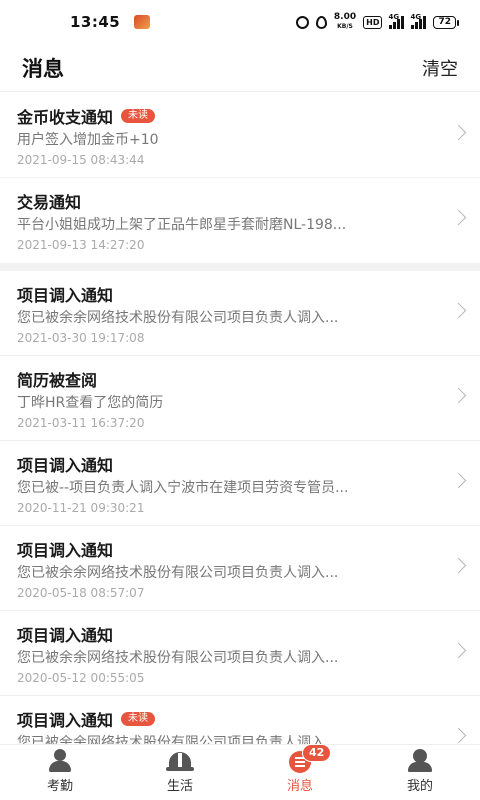 This screenshot has width=480, height=800. I want to click on signal-icon-1: 4G, so click(396, 20).